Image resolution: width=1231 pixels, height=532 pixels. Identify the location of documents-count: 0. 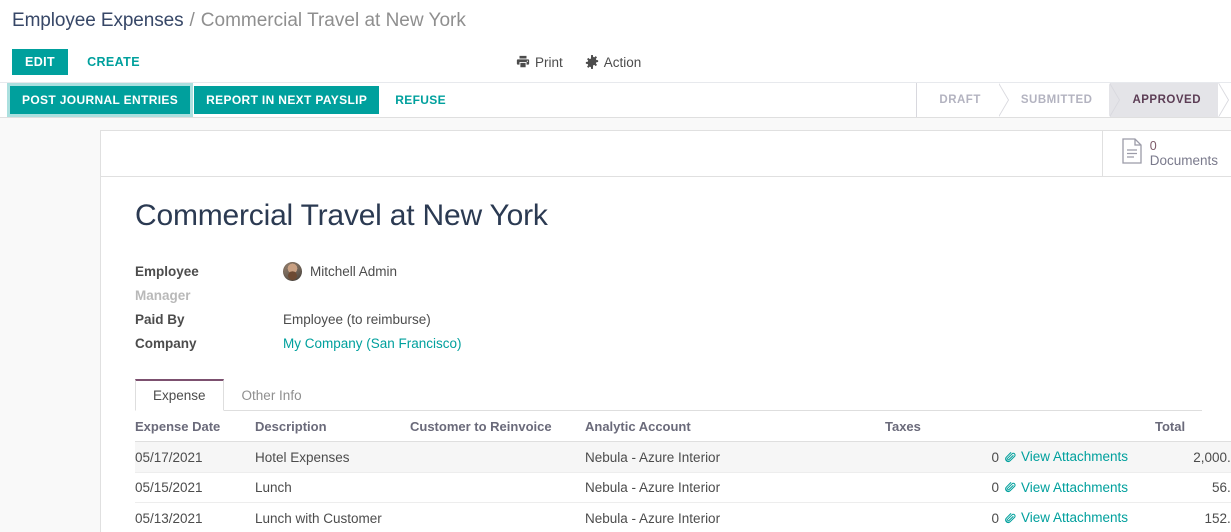
(1153, 145).